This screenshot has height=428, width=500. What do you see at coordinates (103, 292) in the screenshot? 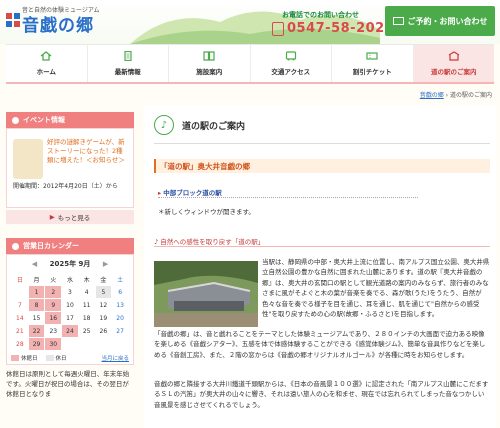
I see `calendar-day: 5` at bounding box center [103, 292].